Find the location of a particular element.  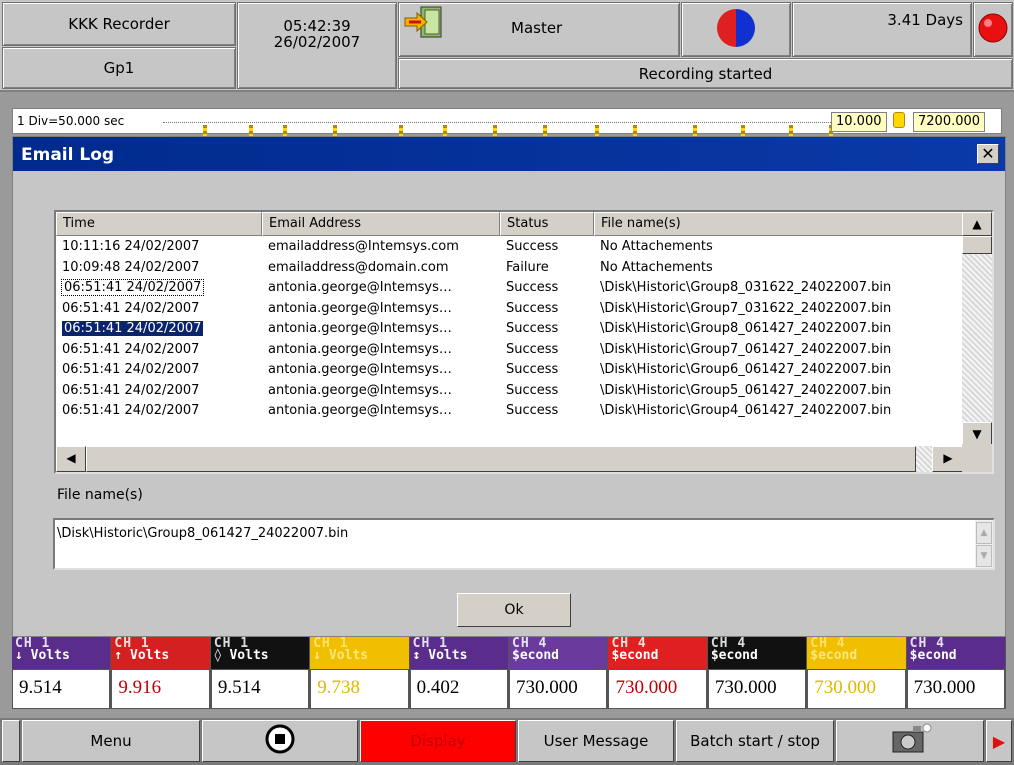

clock-date: 26/02/2007 is located at coordinates (317, 42).